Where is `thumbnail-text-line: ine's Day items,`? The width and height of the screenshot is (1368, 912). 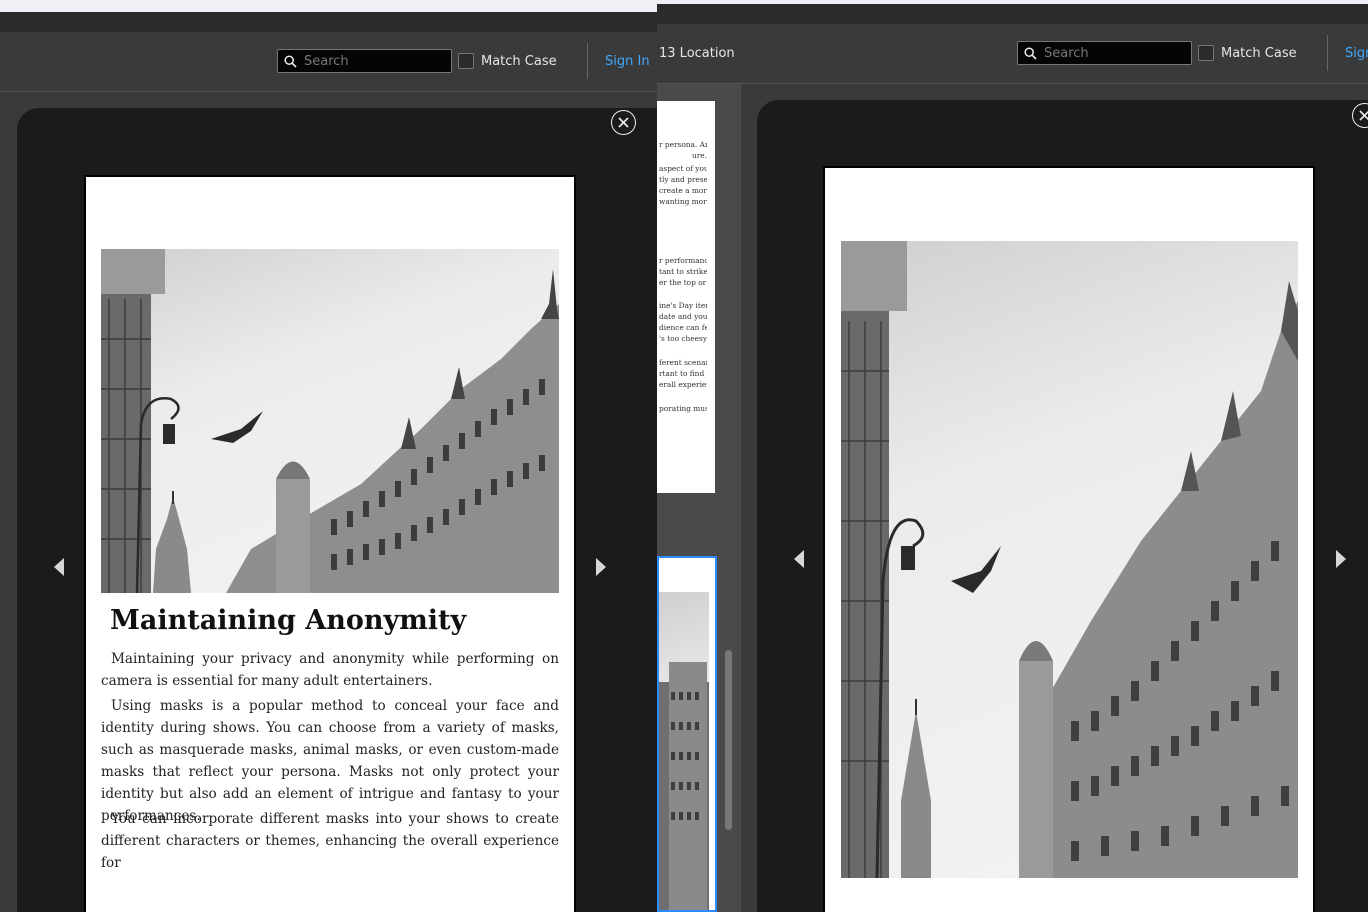
thumbnail-text-line: ine's Day items, is located at coordinates (683, 305).